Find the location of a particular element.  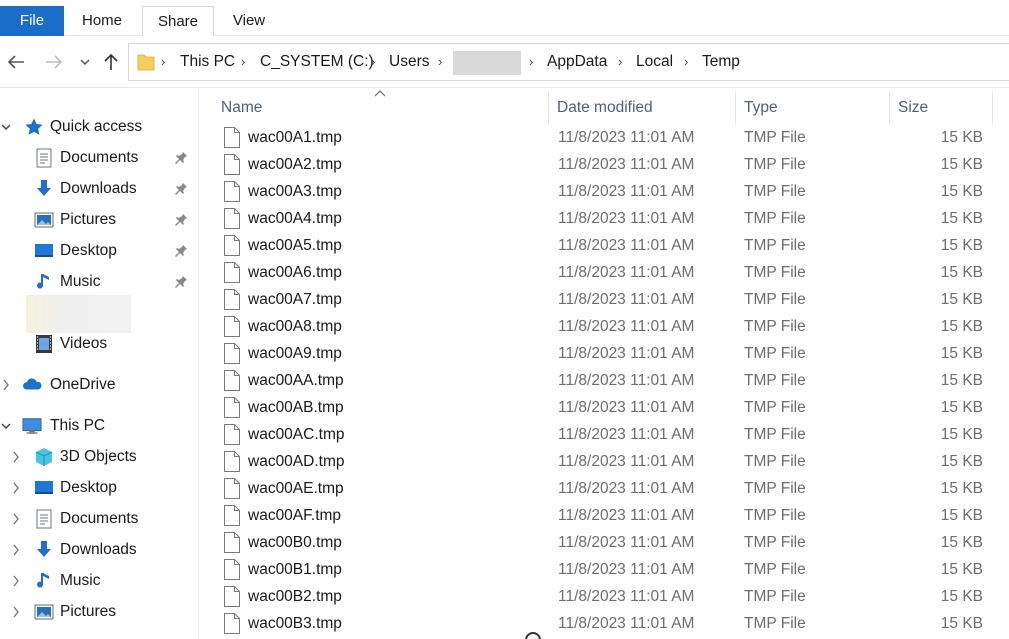

folder-icon is located at coordinates (146, 62).